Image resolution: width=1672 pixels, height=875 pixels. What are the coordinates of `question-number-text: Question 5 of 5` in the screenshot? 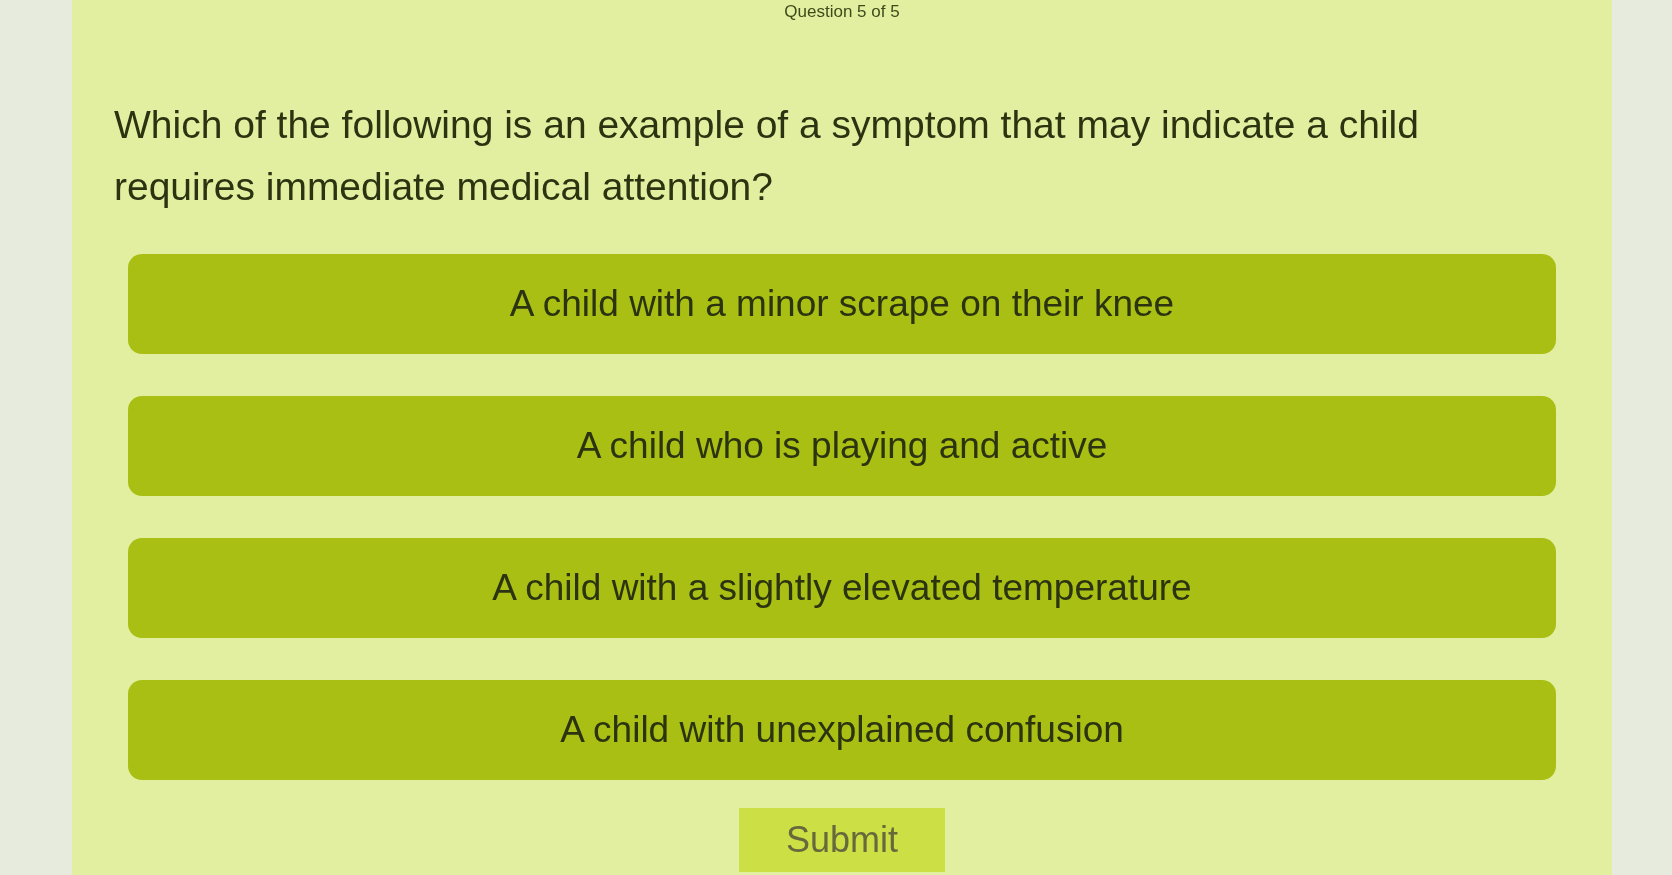 It's located at (842, 12).